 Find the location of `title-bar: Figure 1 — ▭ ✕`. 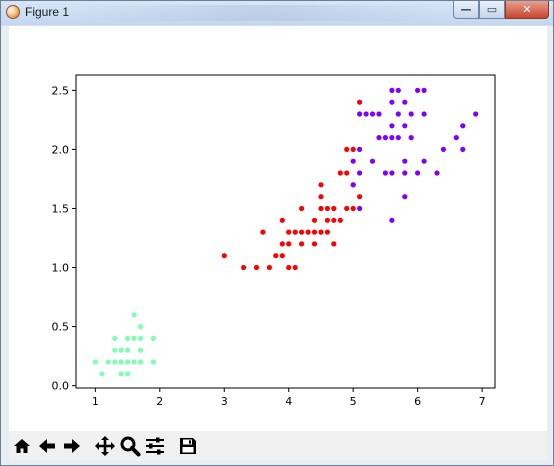

title-bar: Figure 1 — ▭ ✕ is located at coordinates (277, 13).